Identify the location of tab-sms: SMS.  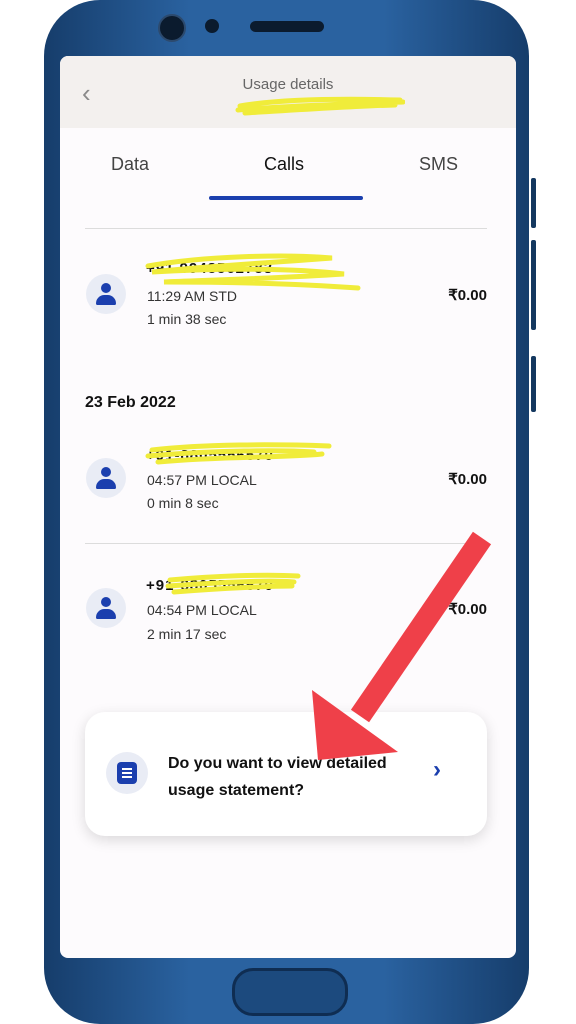
(438, 164).